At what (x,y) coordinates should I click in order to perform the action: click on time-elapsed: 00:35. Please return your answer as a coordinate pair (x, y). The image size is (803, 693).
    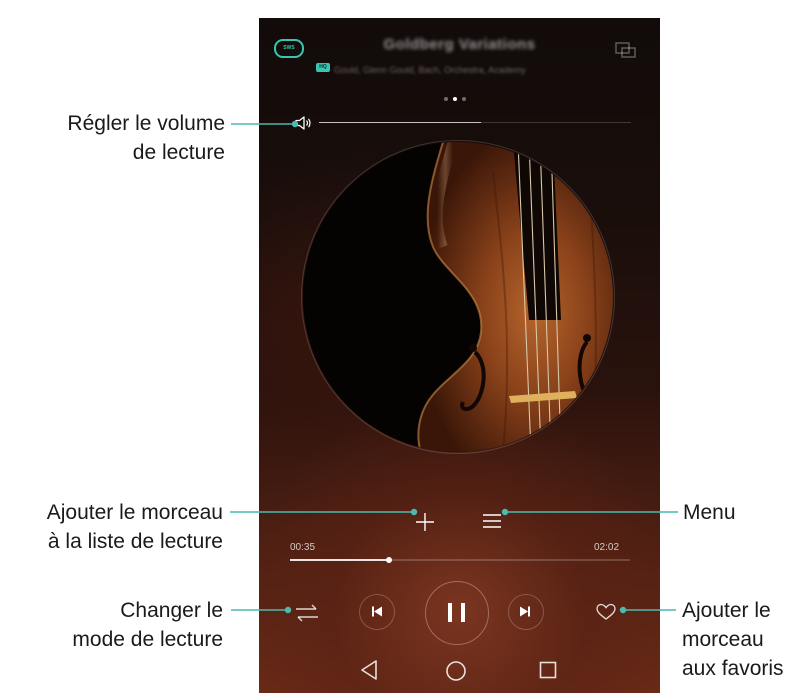
    Looking at the image, I should click on (303, 547).